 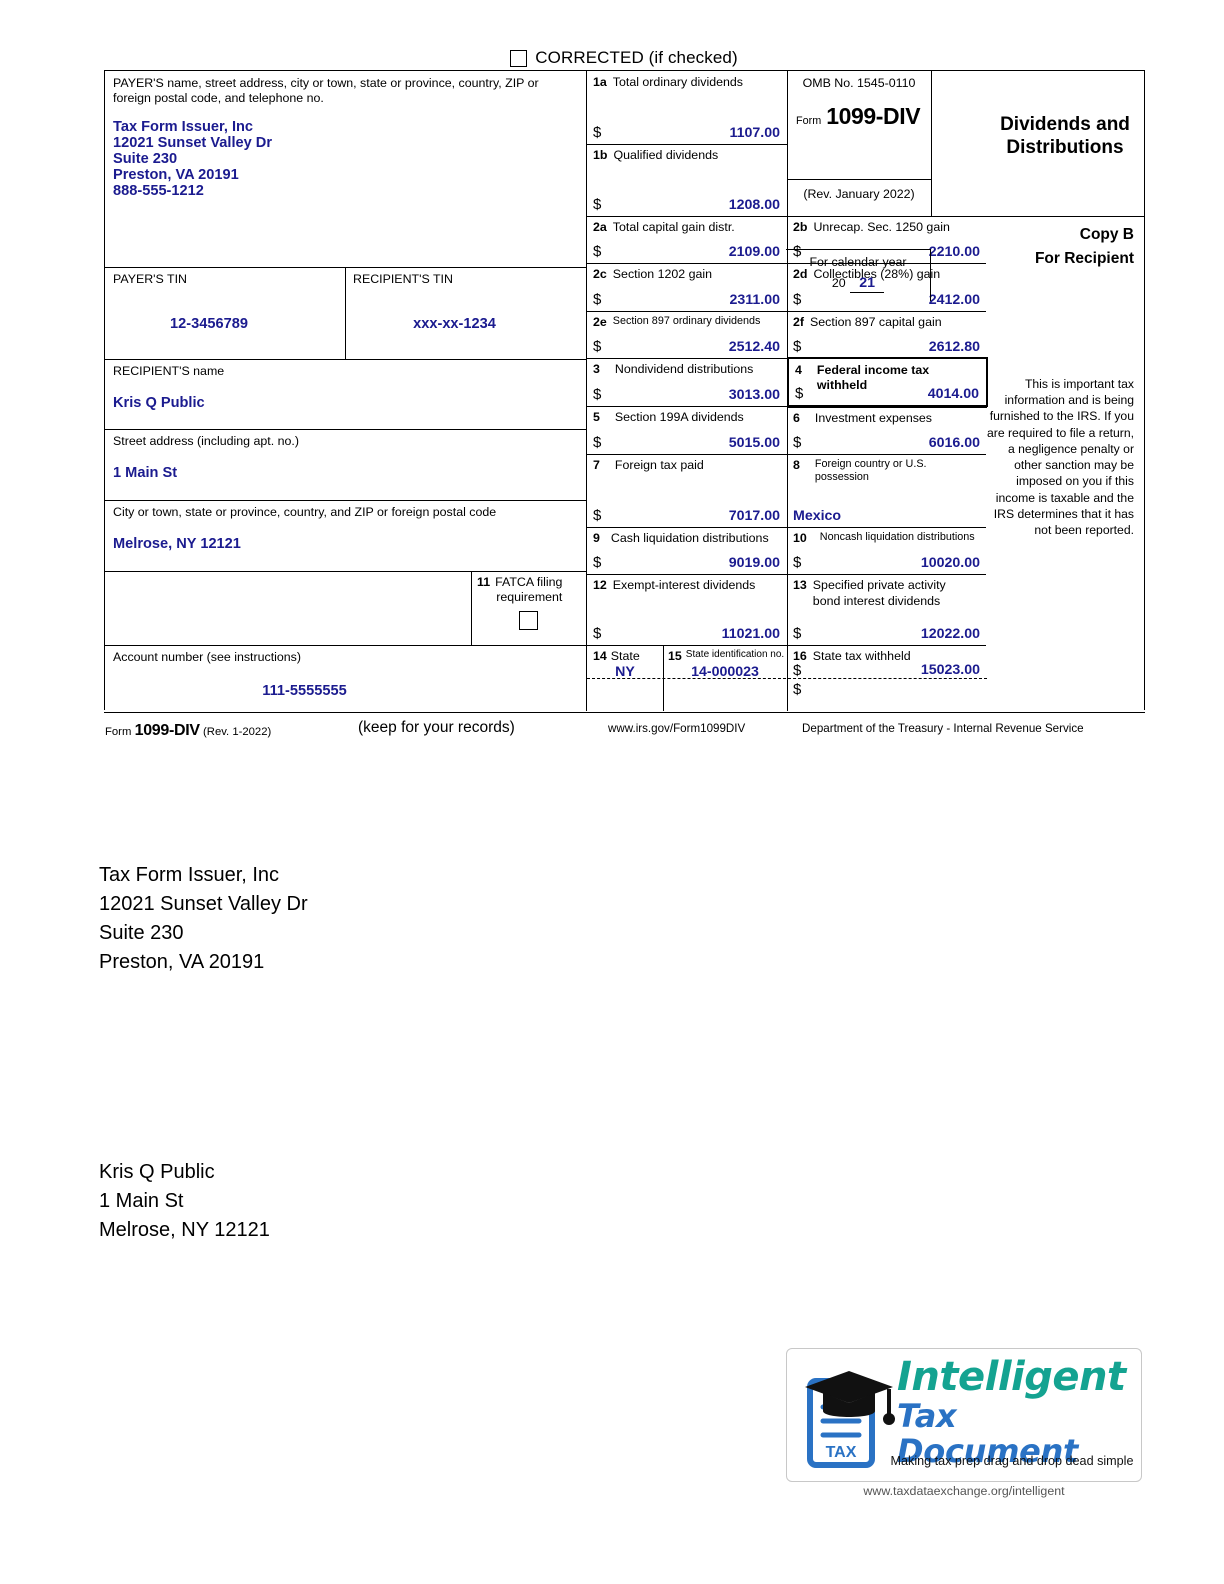 I want to click on box-10-label: Noncash liquidation distributions, so click(x=897, y=537).